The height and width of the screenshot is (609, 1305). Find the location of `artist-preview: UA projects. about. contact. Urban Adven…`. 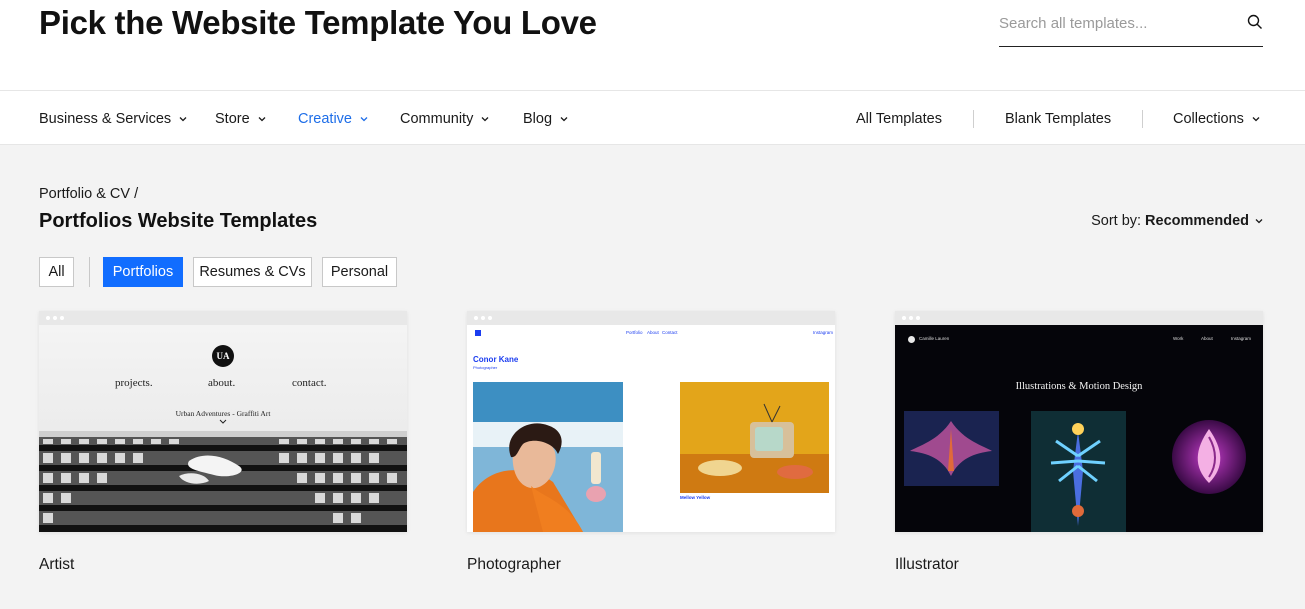

artist-preview: UA projects. about. contact. Urban Adven… is located at coordinates (223, 428).